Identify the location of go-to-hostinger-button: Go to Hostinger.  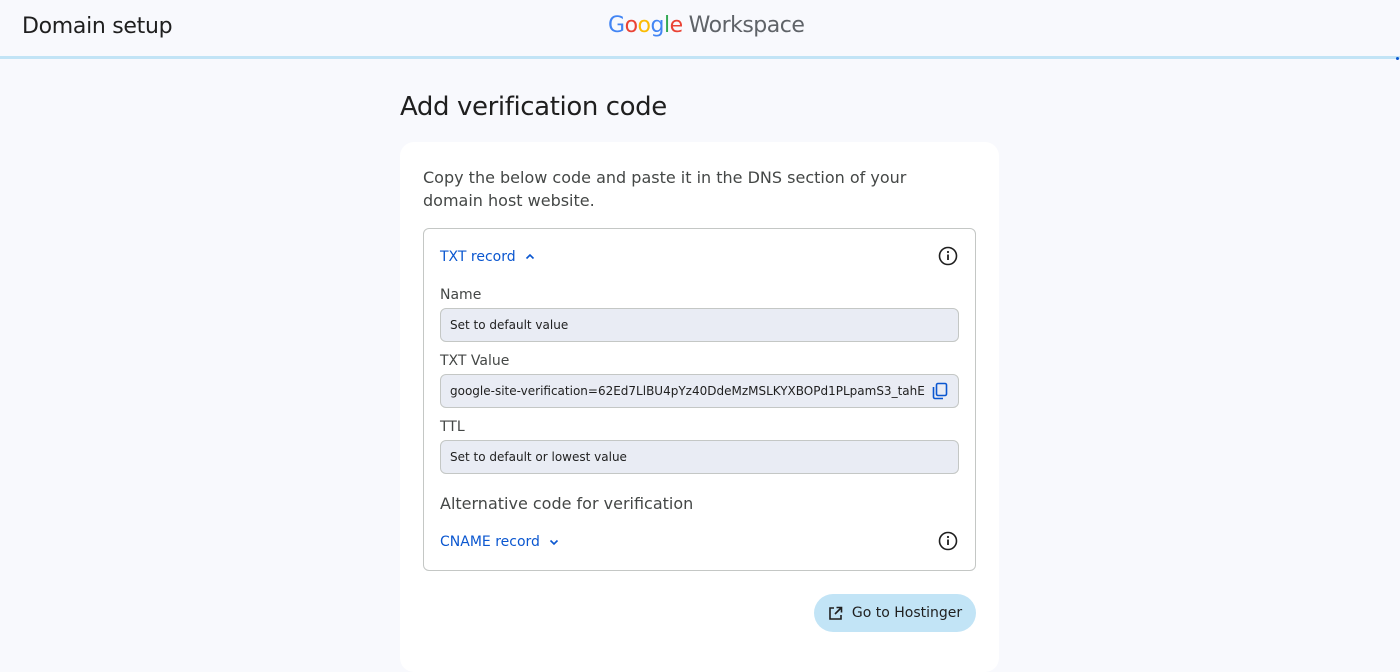
(895, 613).